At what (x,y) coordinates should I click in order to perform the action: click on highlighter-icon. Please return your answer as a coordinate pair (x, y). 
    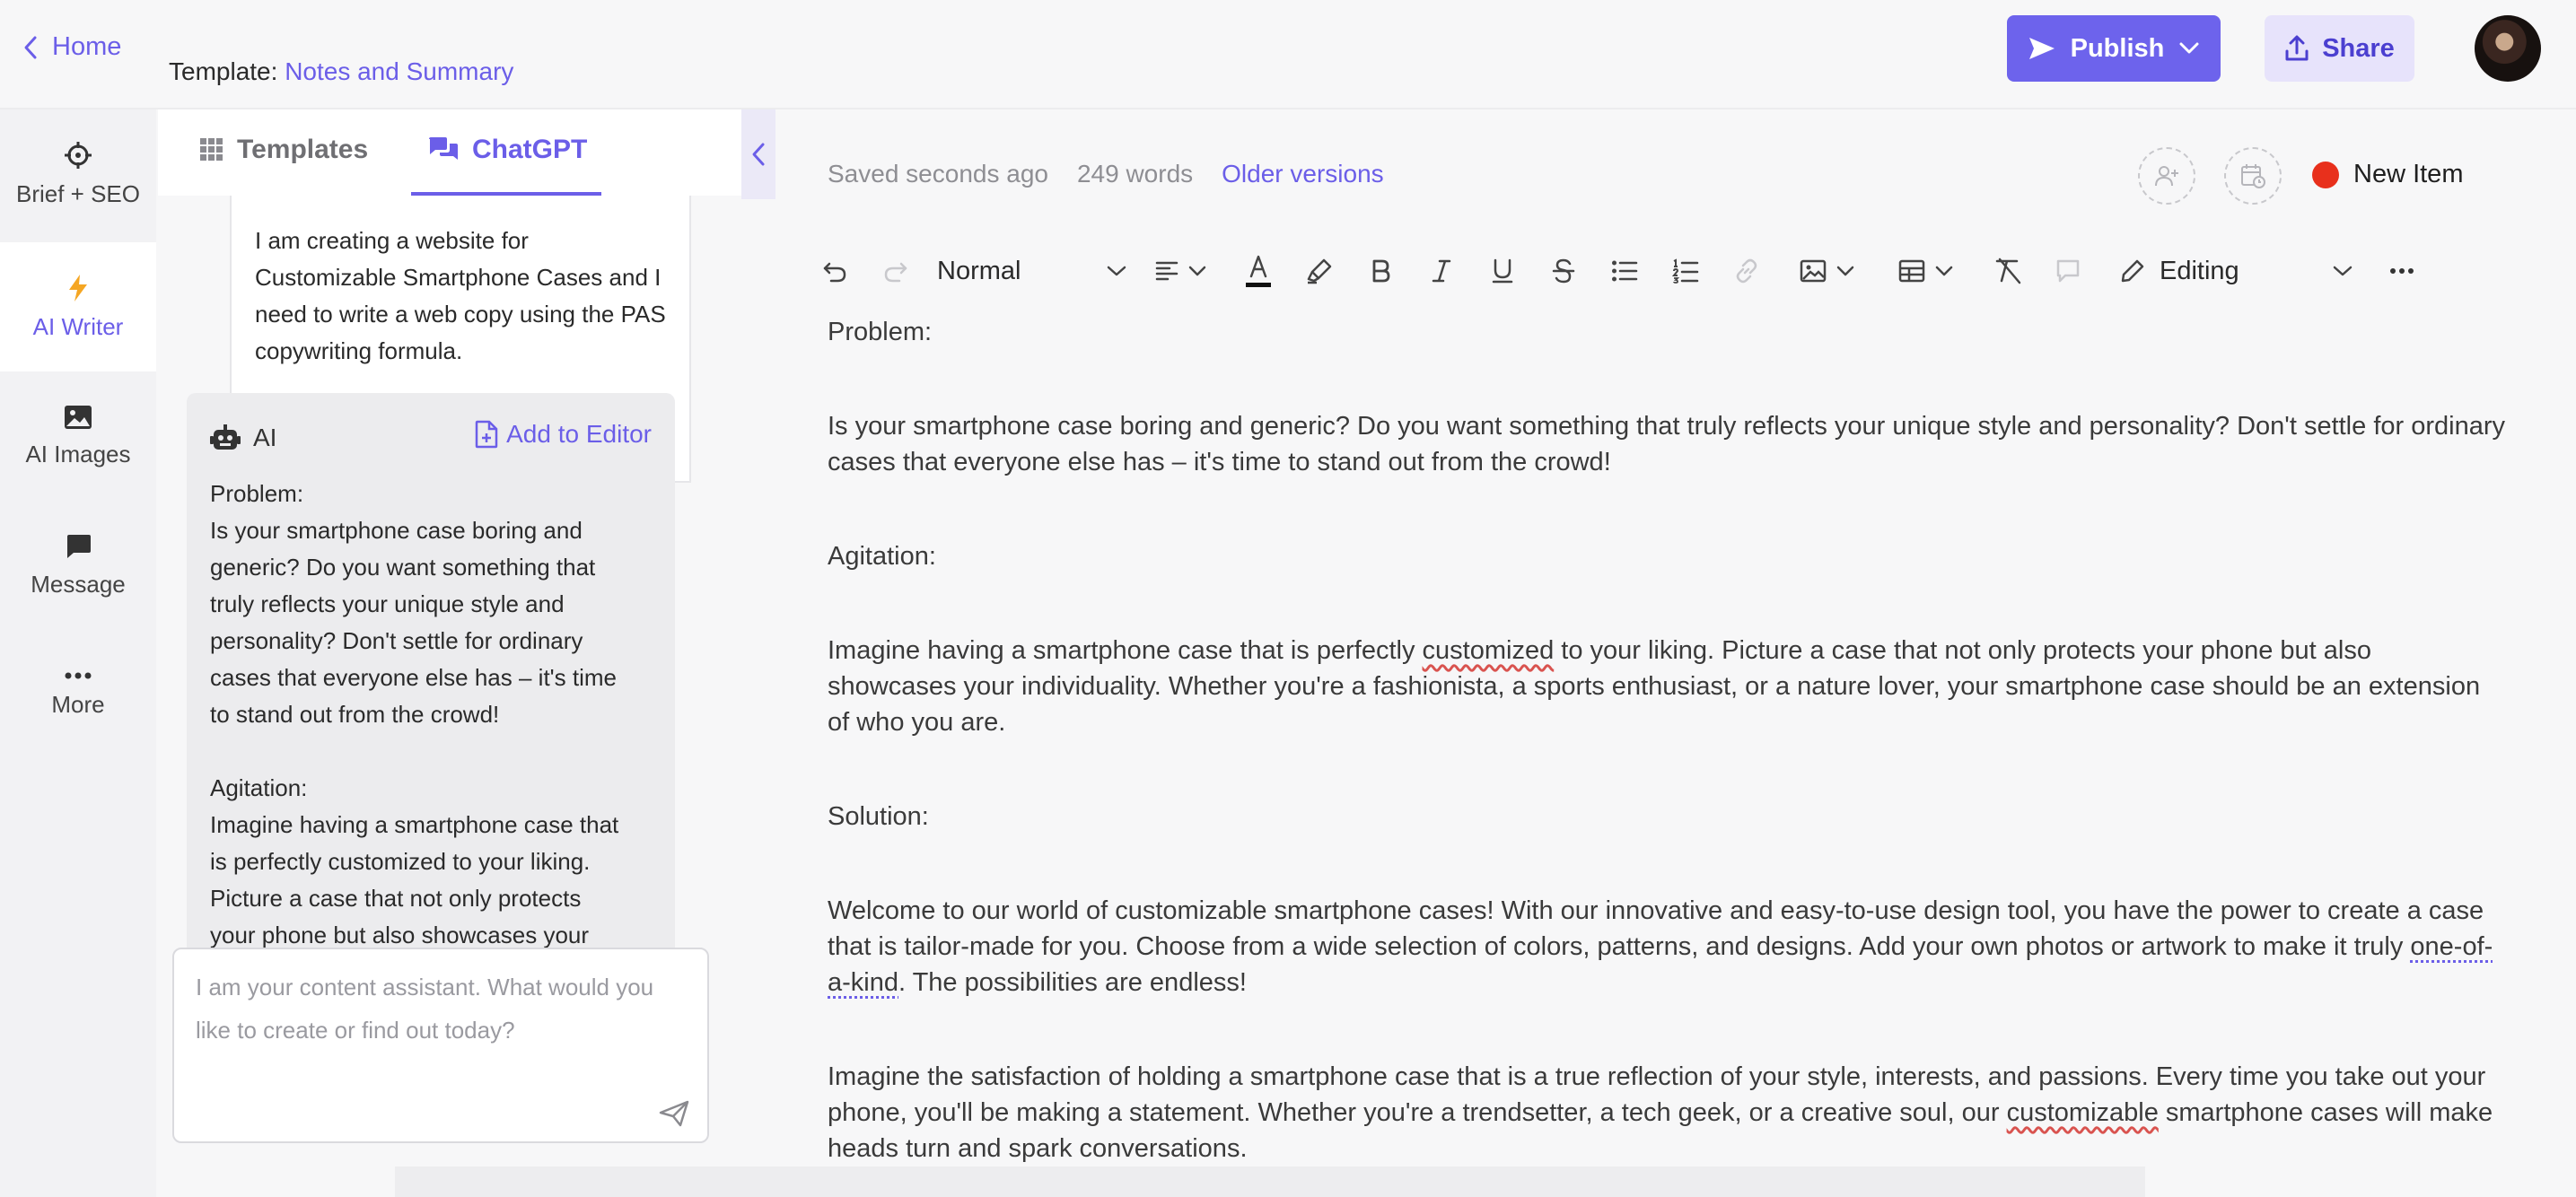
    Looking at the image, I should click on (1319, 271).